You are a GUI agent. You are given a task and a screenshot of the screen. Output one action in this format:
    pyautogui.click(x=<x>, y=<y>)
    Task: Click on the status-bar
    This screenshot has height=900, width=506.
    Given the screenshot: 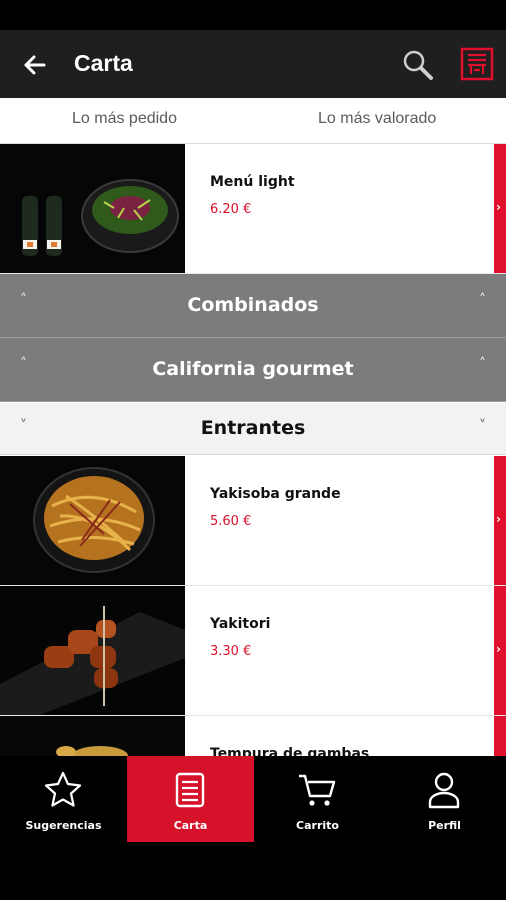 What is the action you would take?
    pyautogui.click(x=253, y=15)
    